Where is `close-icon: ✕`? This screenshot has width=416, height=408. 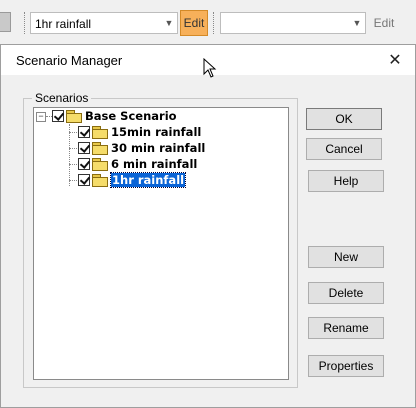
close-icon: ✕ is located at coordinates (395, 60).